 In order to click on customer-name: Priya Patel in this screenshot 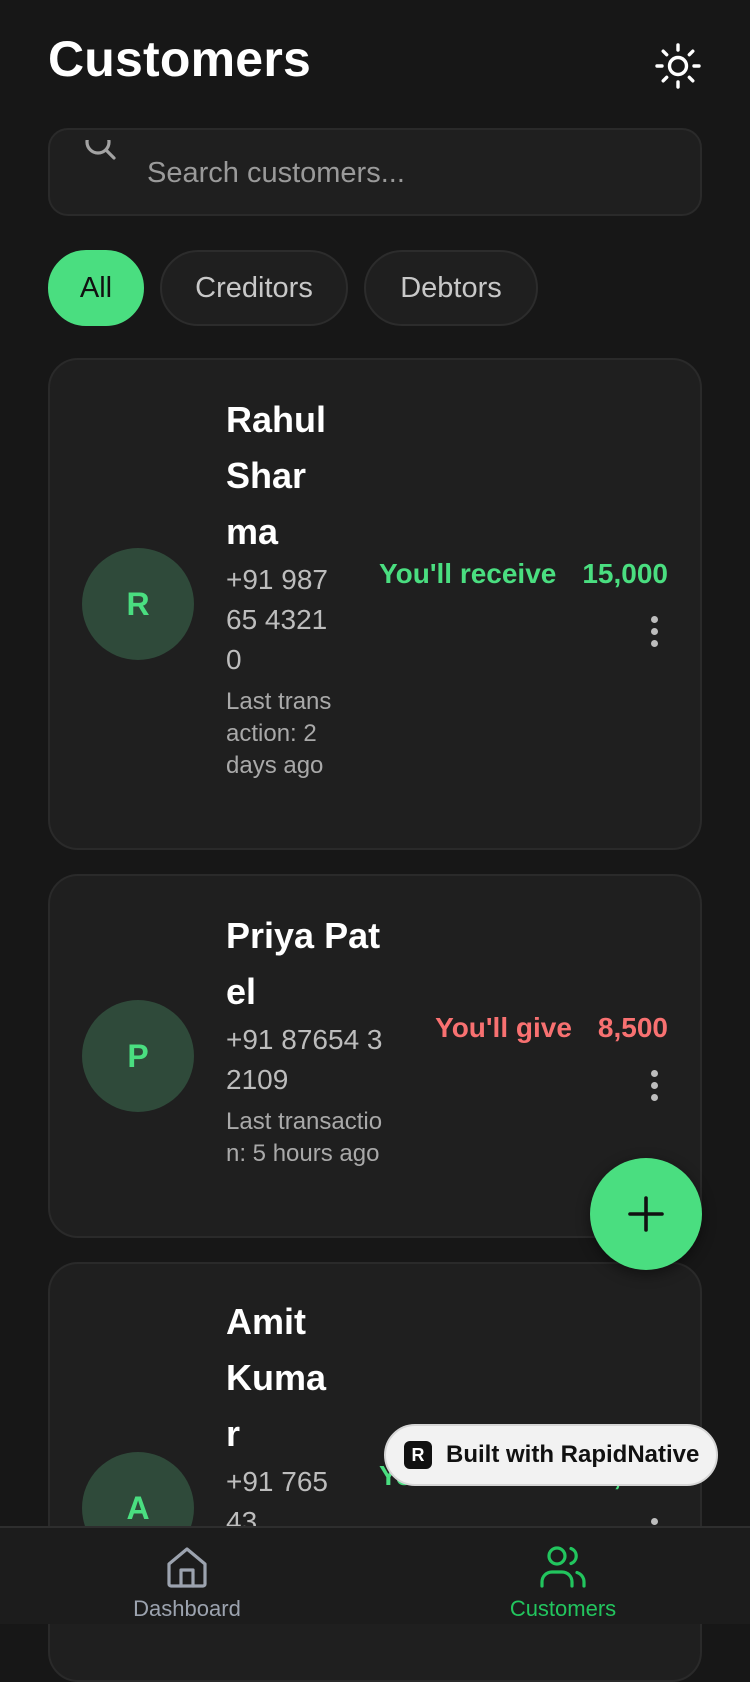, I will do `click(303, 963)`.